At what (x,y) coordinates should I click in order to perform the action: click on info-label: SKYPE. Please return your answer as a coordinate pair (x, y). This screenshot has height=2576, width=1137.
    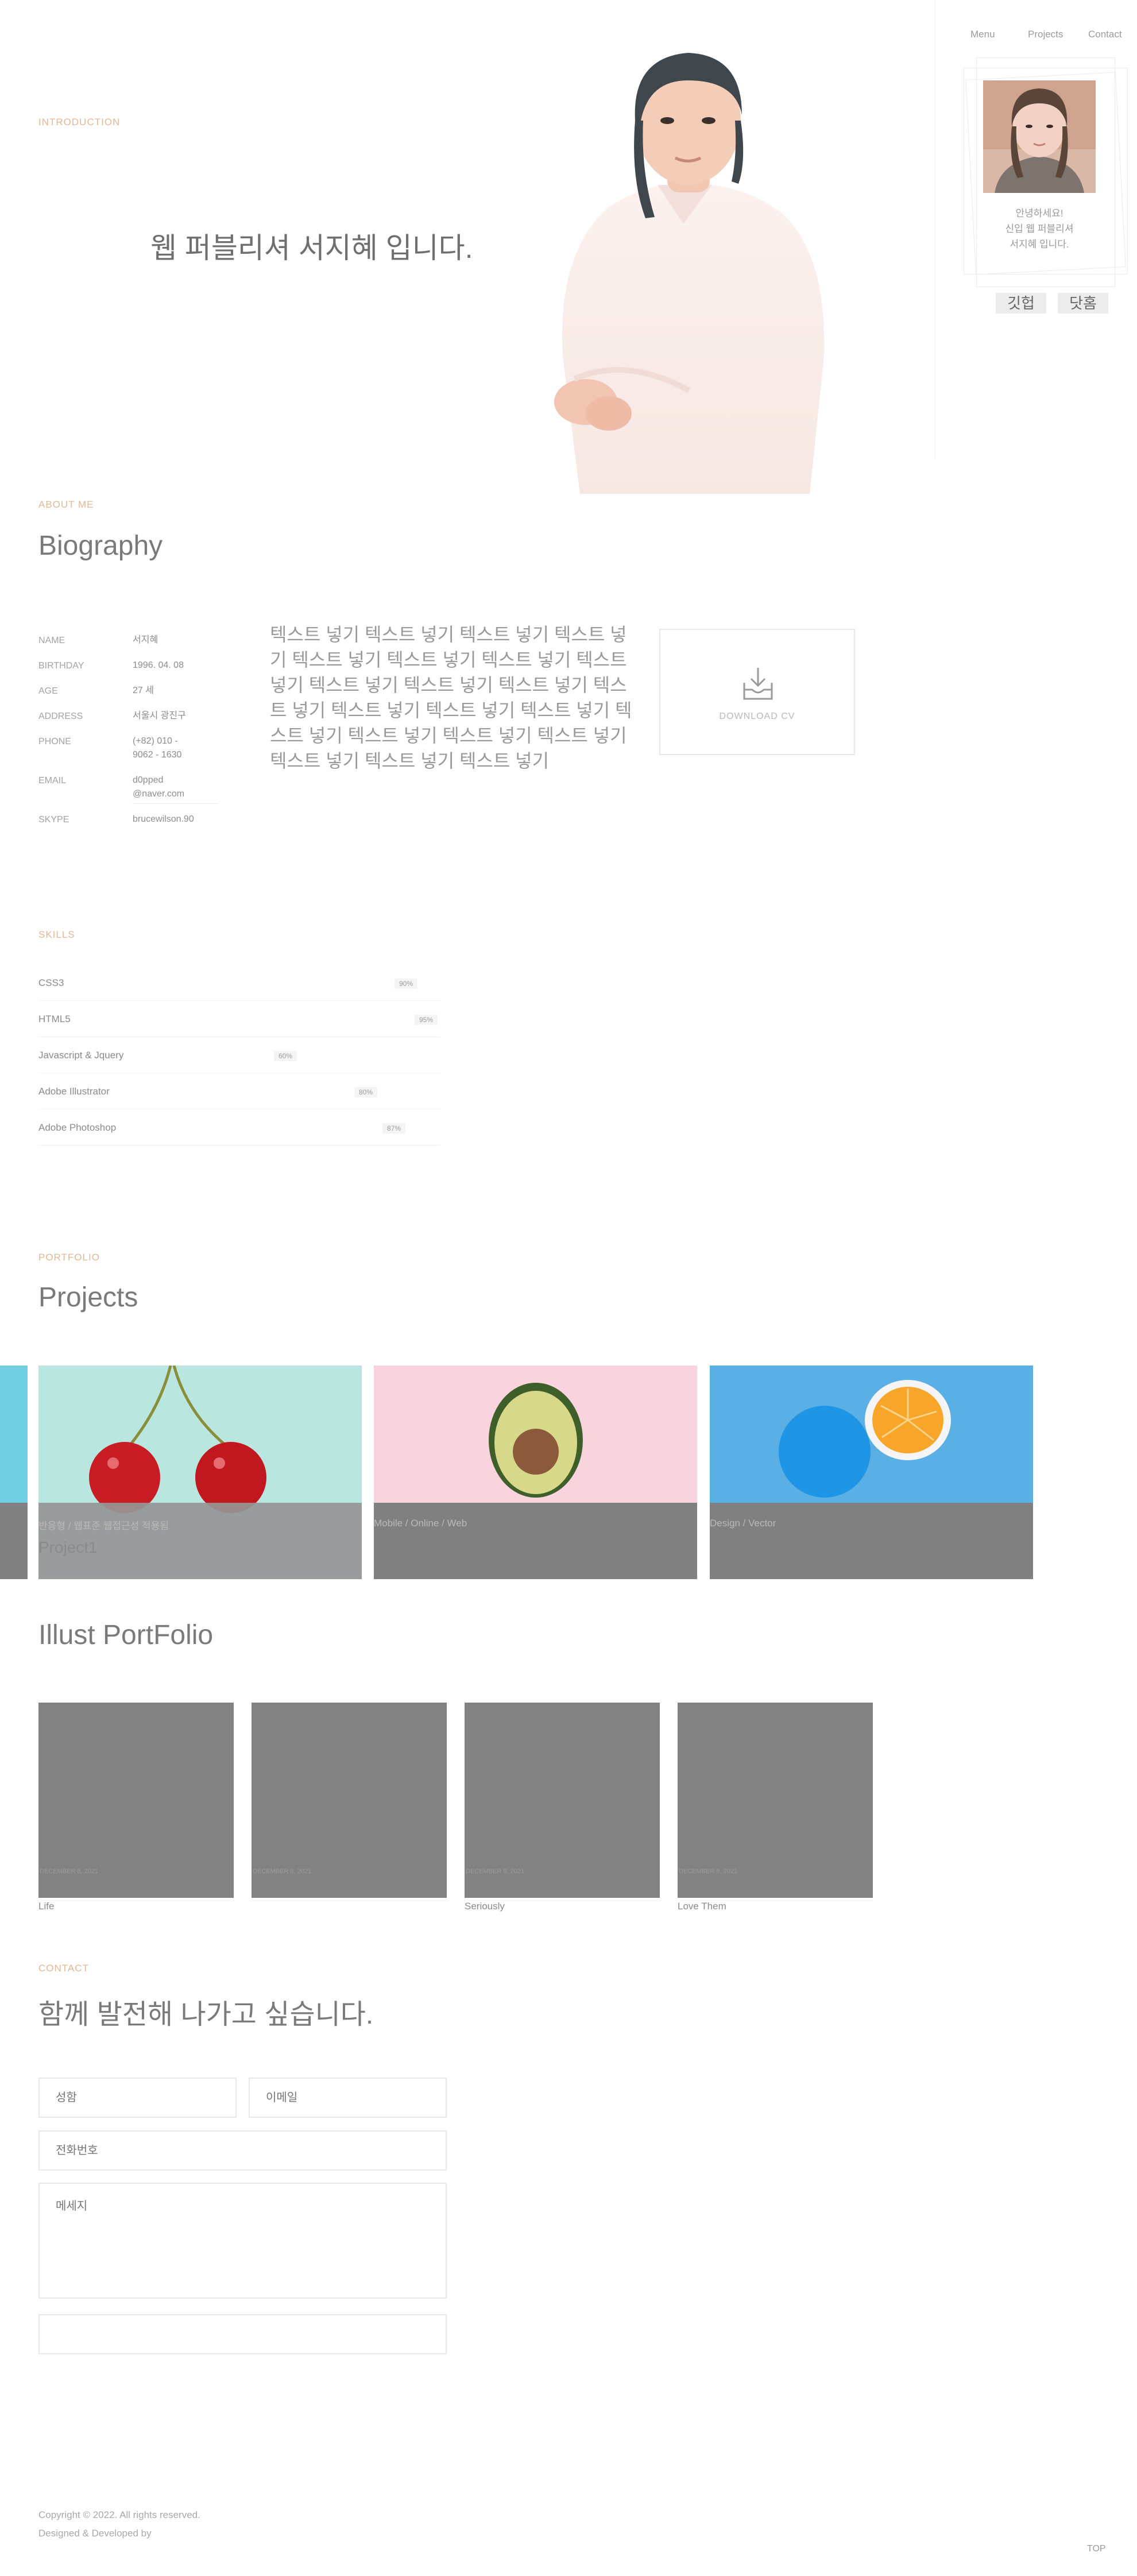
    Looking at the image, I should click on (53, 820).